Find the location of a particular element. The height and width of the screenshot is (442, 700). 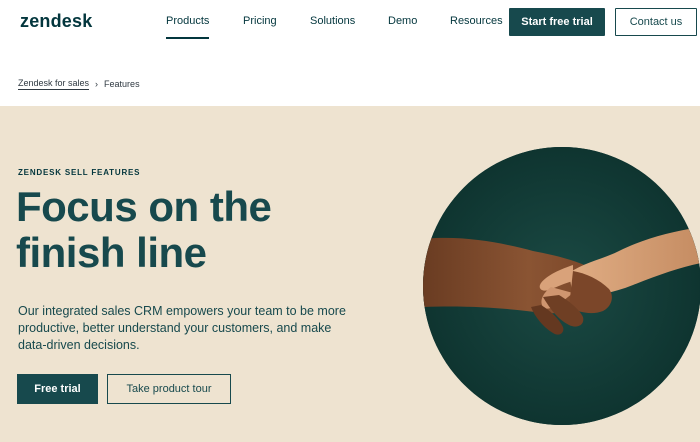

headline-line-2: finish line is located at coordinates (111, 252).